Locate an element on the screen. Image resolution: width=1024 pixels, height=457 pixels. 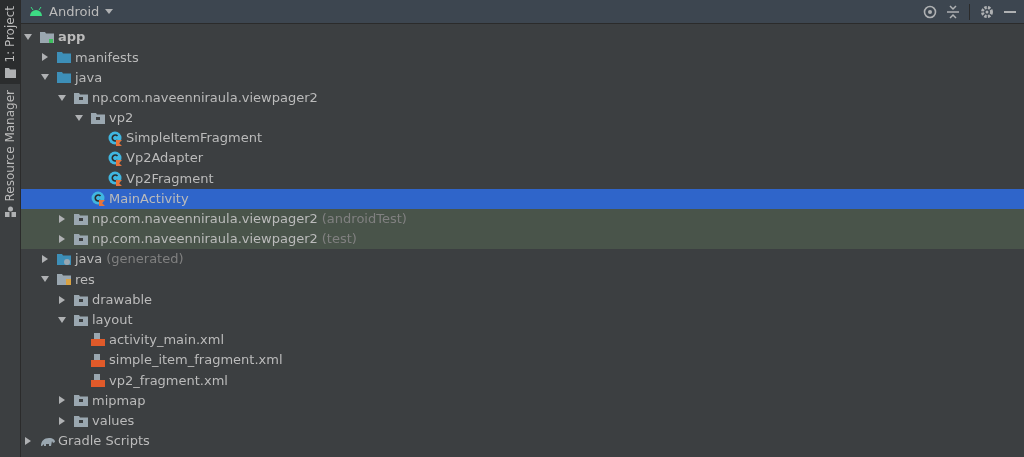
crosshair-icon is located at coordinates (930, 11).